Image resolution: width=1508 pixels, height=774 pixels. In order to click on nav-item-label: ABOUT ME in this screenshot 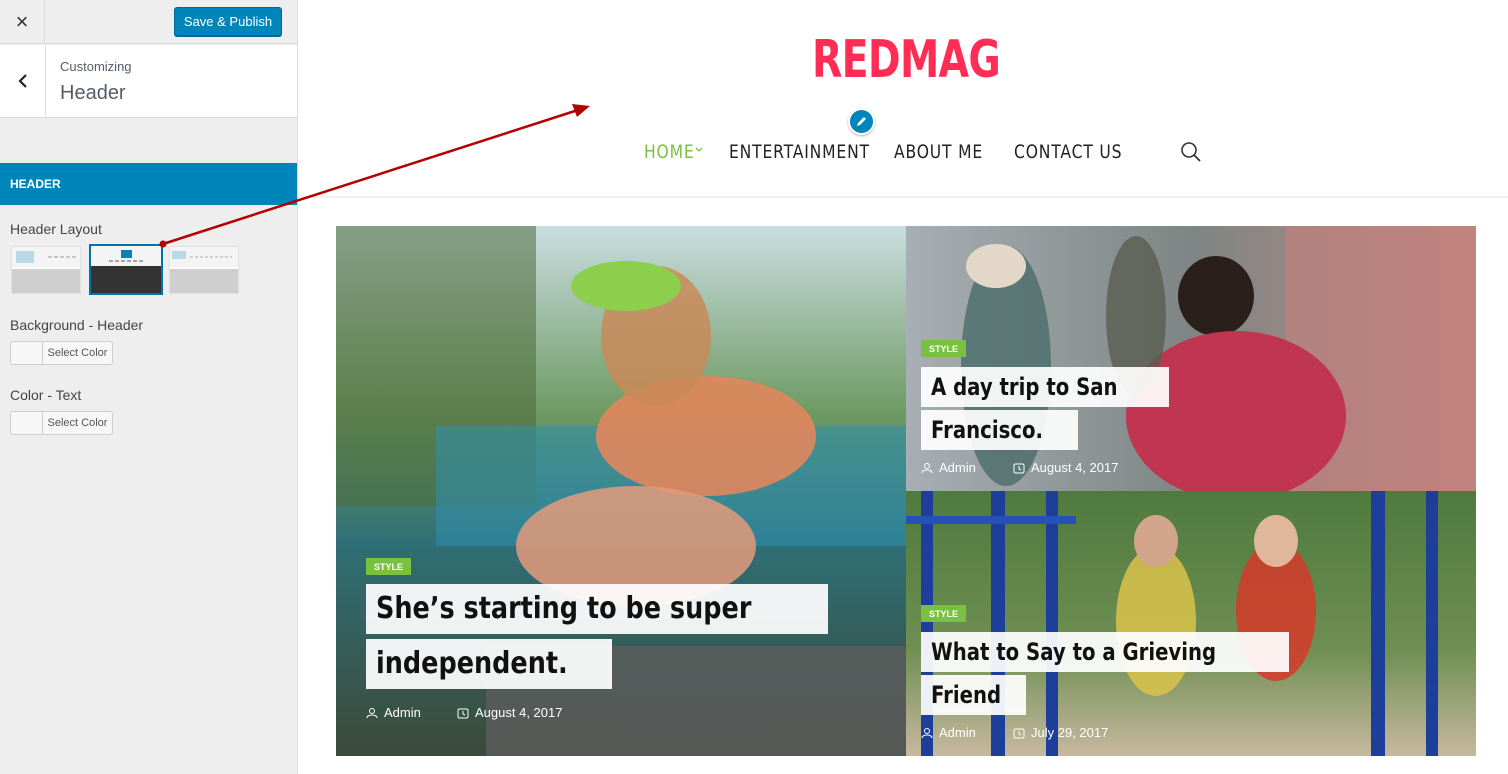, I will do `click(939, 152)`.